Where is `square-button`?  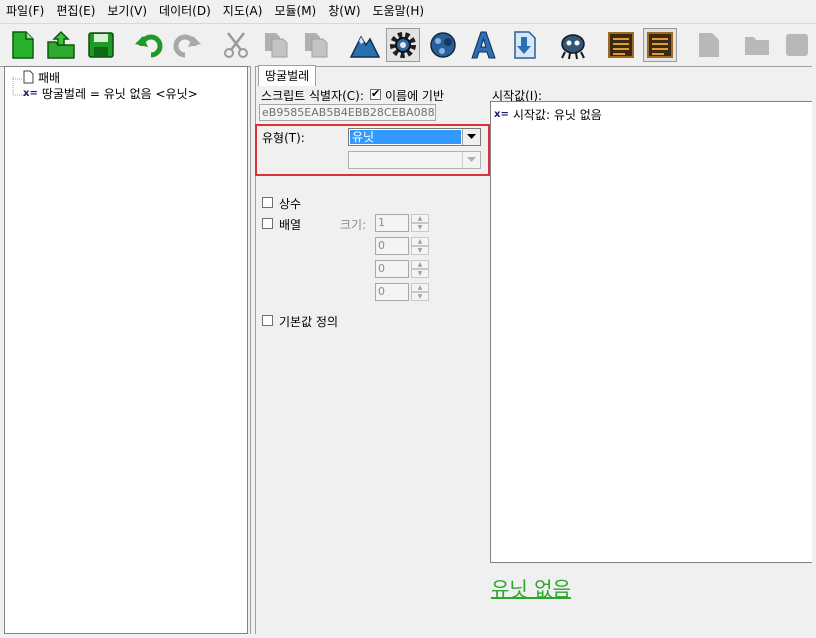
square-button is located at coordinates (797, 45).